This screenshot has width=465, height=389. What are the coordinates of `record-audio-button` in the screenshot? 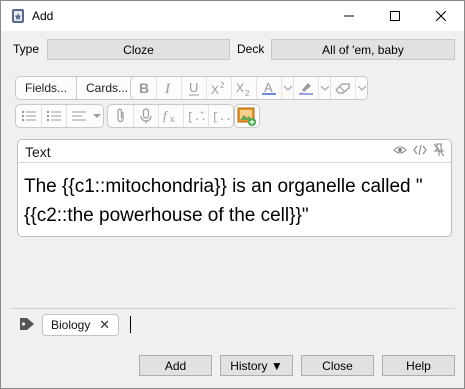 It's located at (145, 116).